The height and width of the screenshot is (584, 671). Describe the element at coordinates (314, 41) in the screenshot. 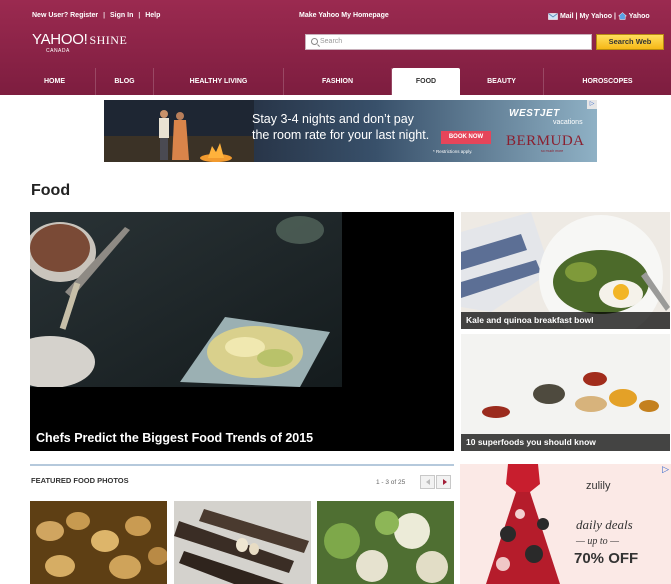

I see `search-icon` at that location.